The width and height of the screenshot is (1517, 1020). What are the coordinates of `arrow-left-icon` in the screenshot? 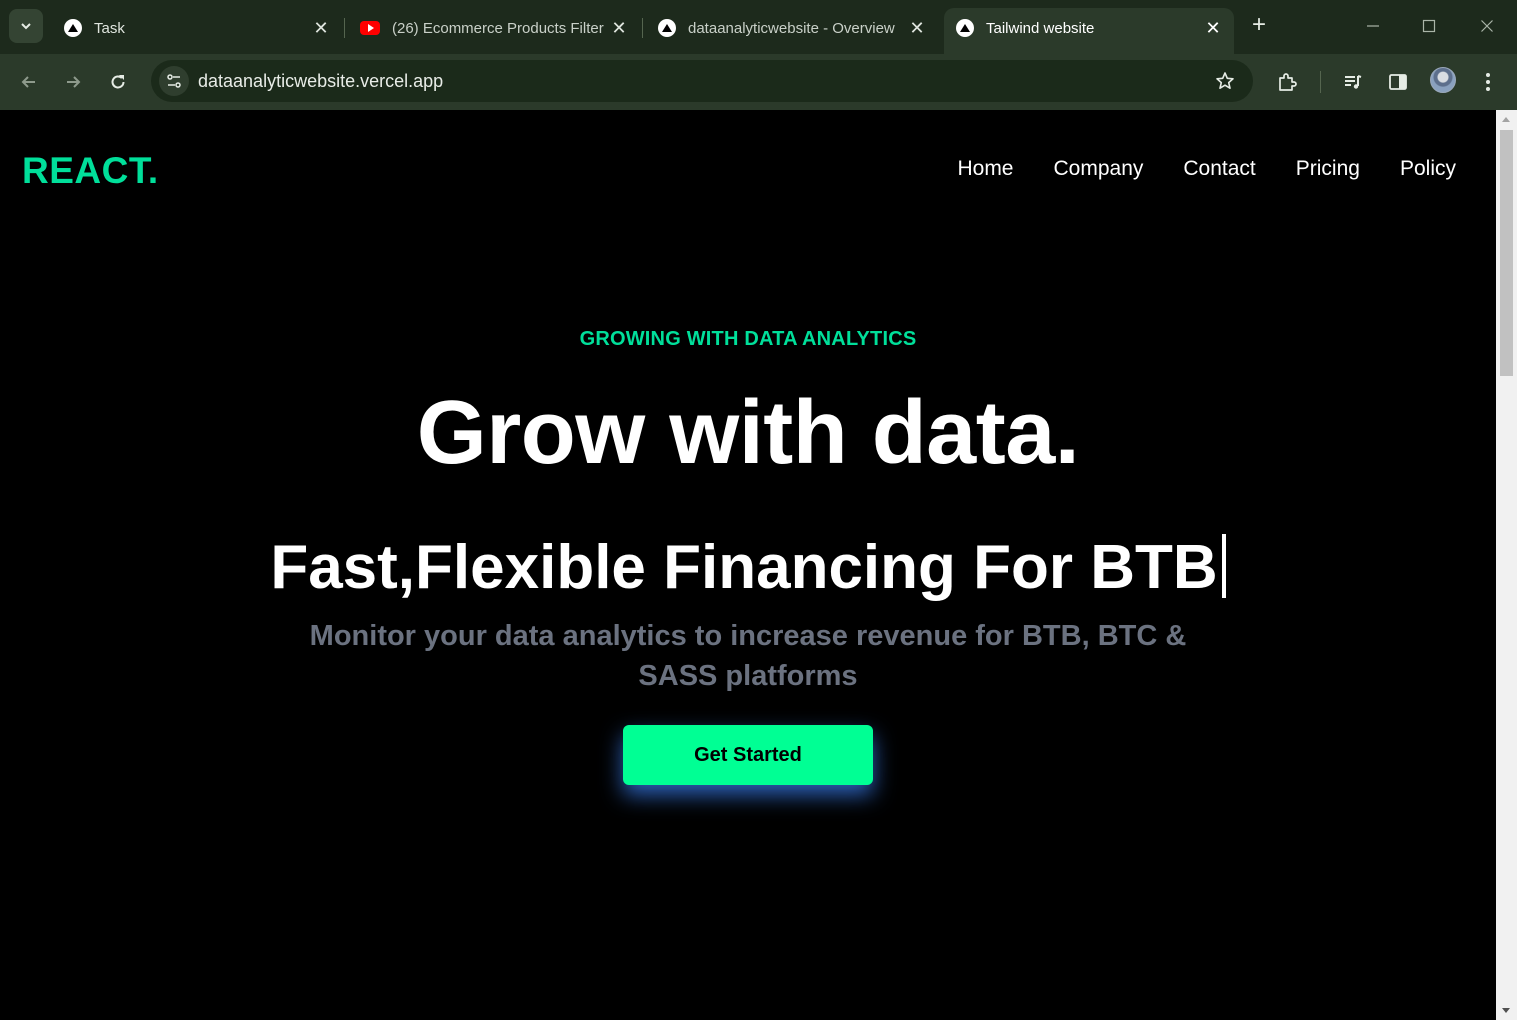 It's located at (28, 82).